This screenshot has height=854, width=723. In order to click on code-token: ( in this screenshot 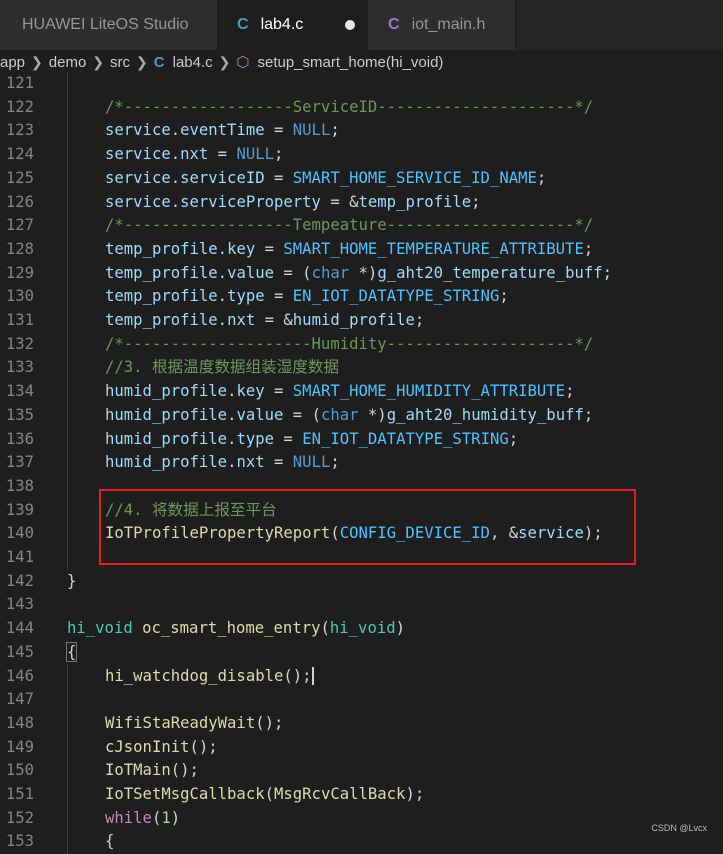, I will do `click(156, 817)`.